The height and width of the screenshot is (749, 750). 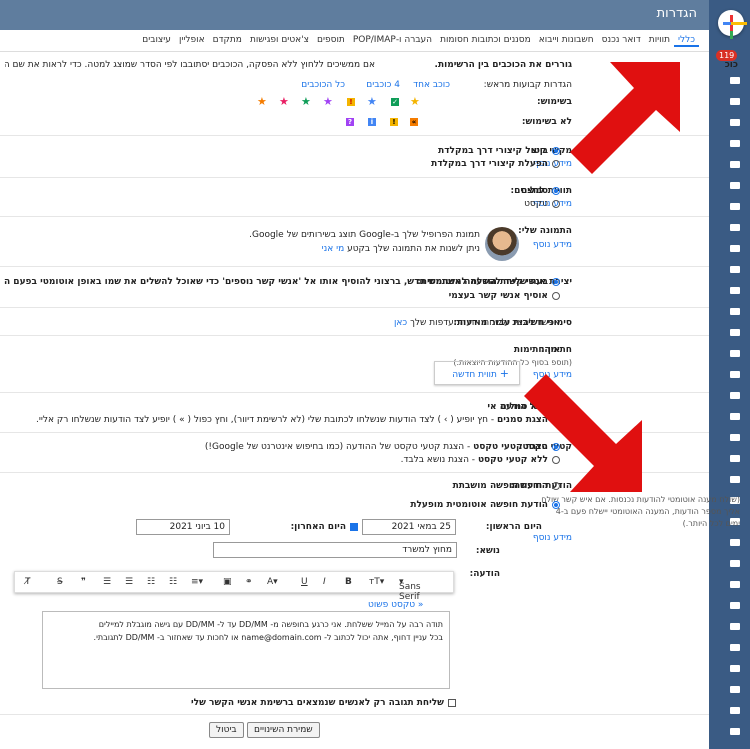 What do you see at coordinates (350, 122) in the screenshot?
I see `purple-question-icon: ?` at bounding box center [350, 122].